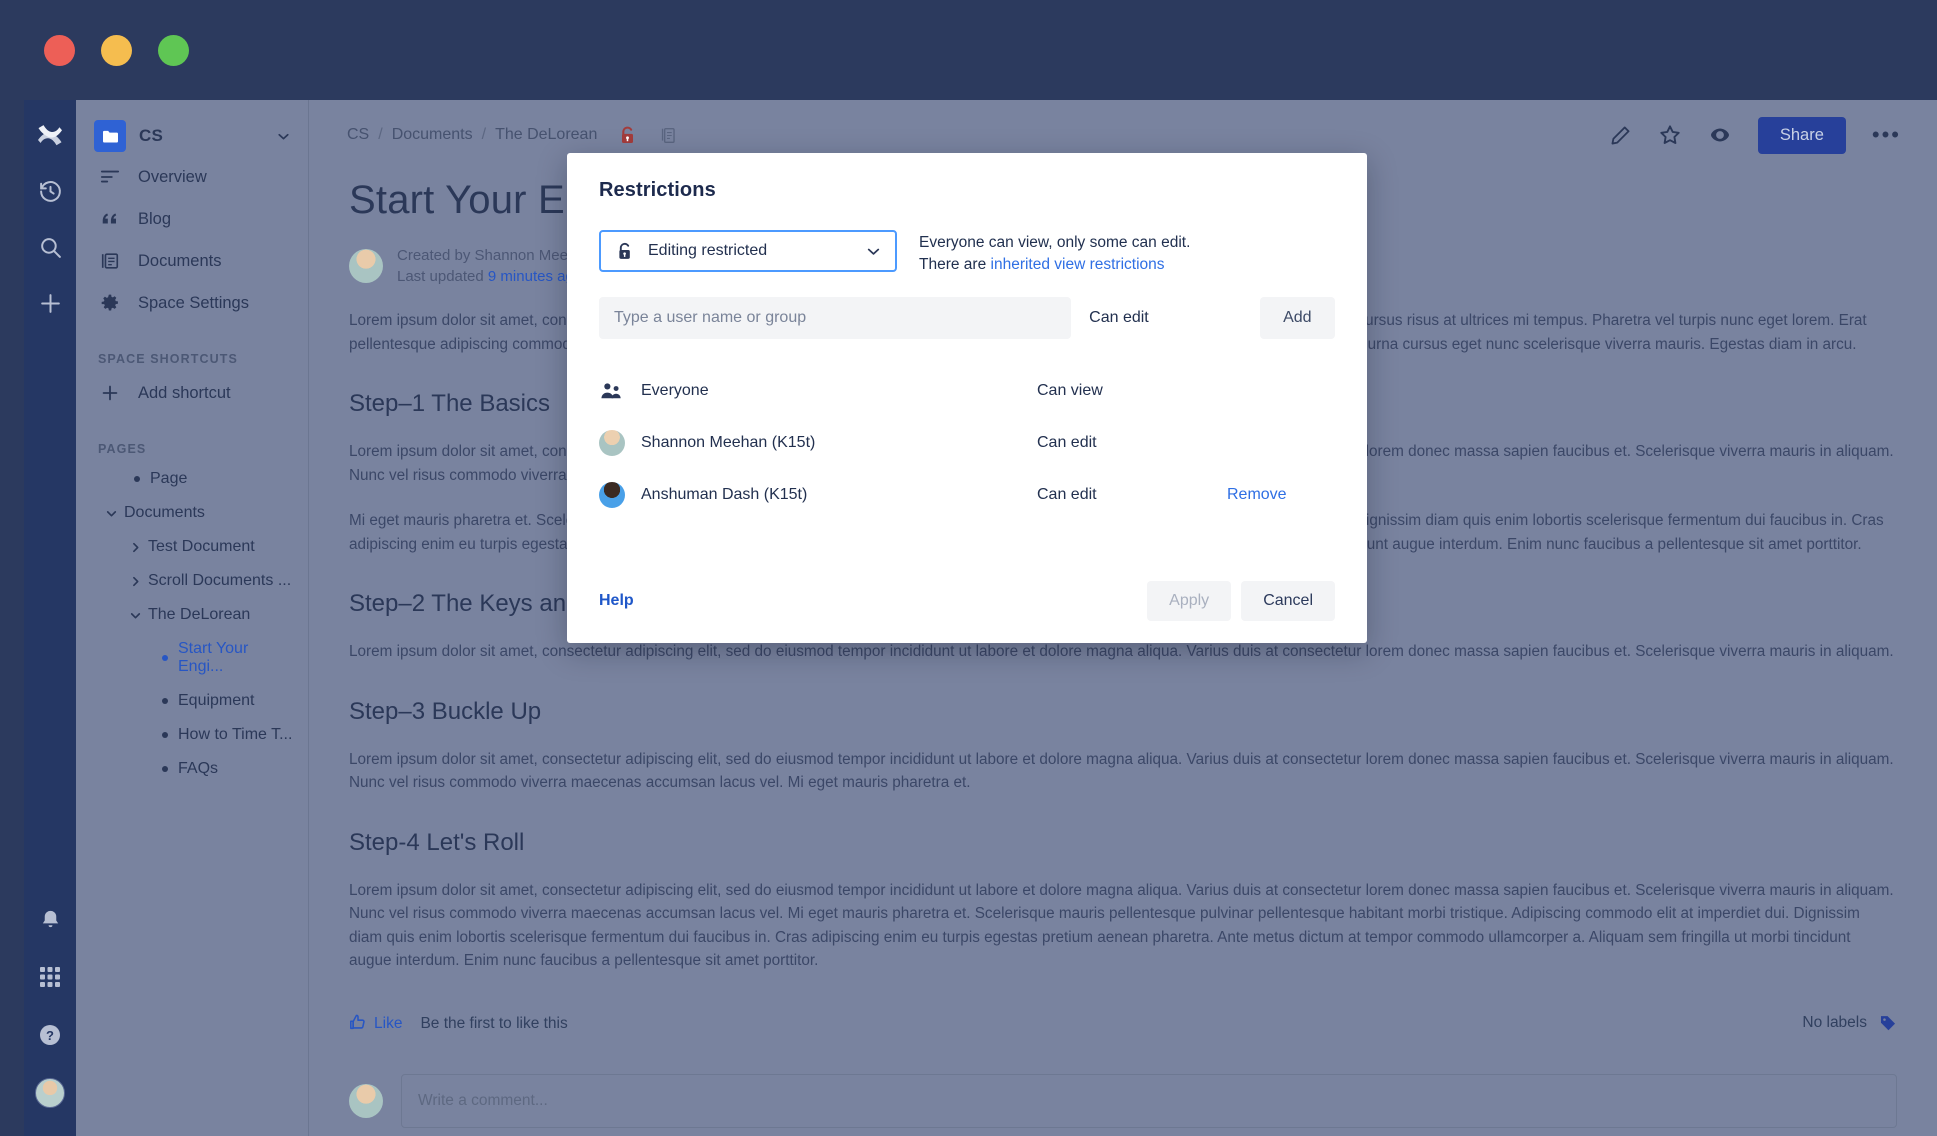  I want to click on create-plus-icon, so click(50, 303).